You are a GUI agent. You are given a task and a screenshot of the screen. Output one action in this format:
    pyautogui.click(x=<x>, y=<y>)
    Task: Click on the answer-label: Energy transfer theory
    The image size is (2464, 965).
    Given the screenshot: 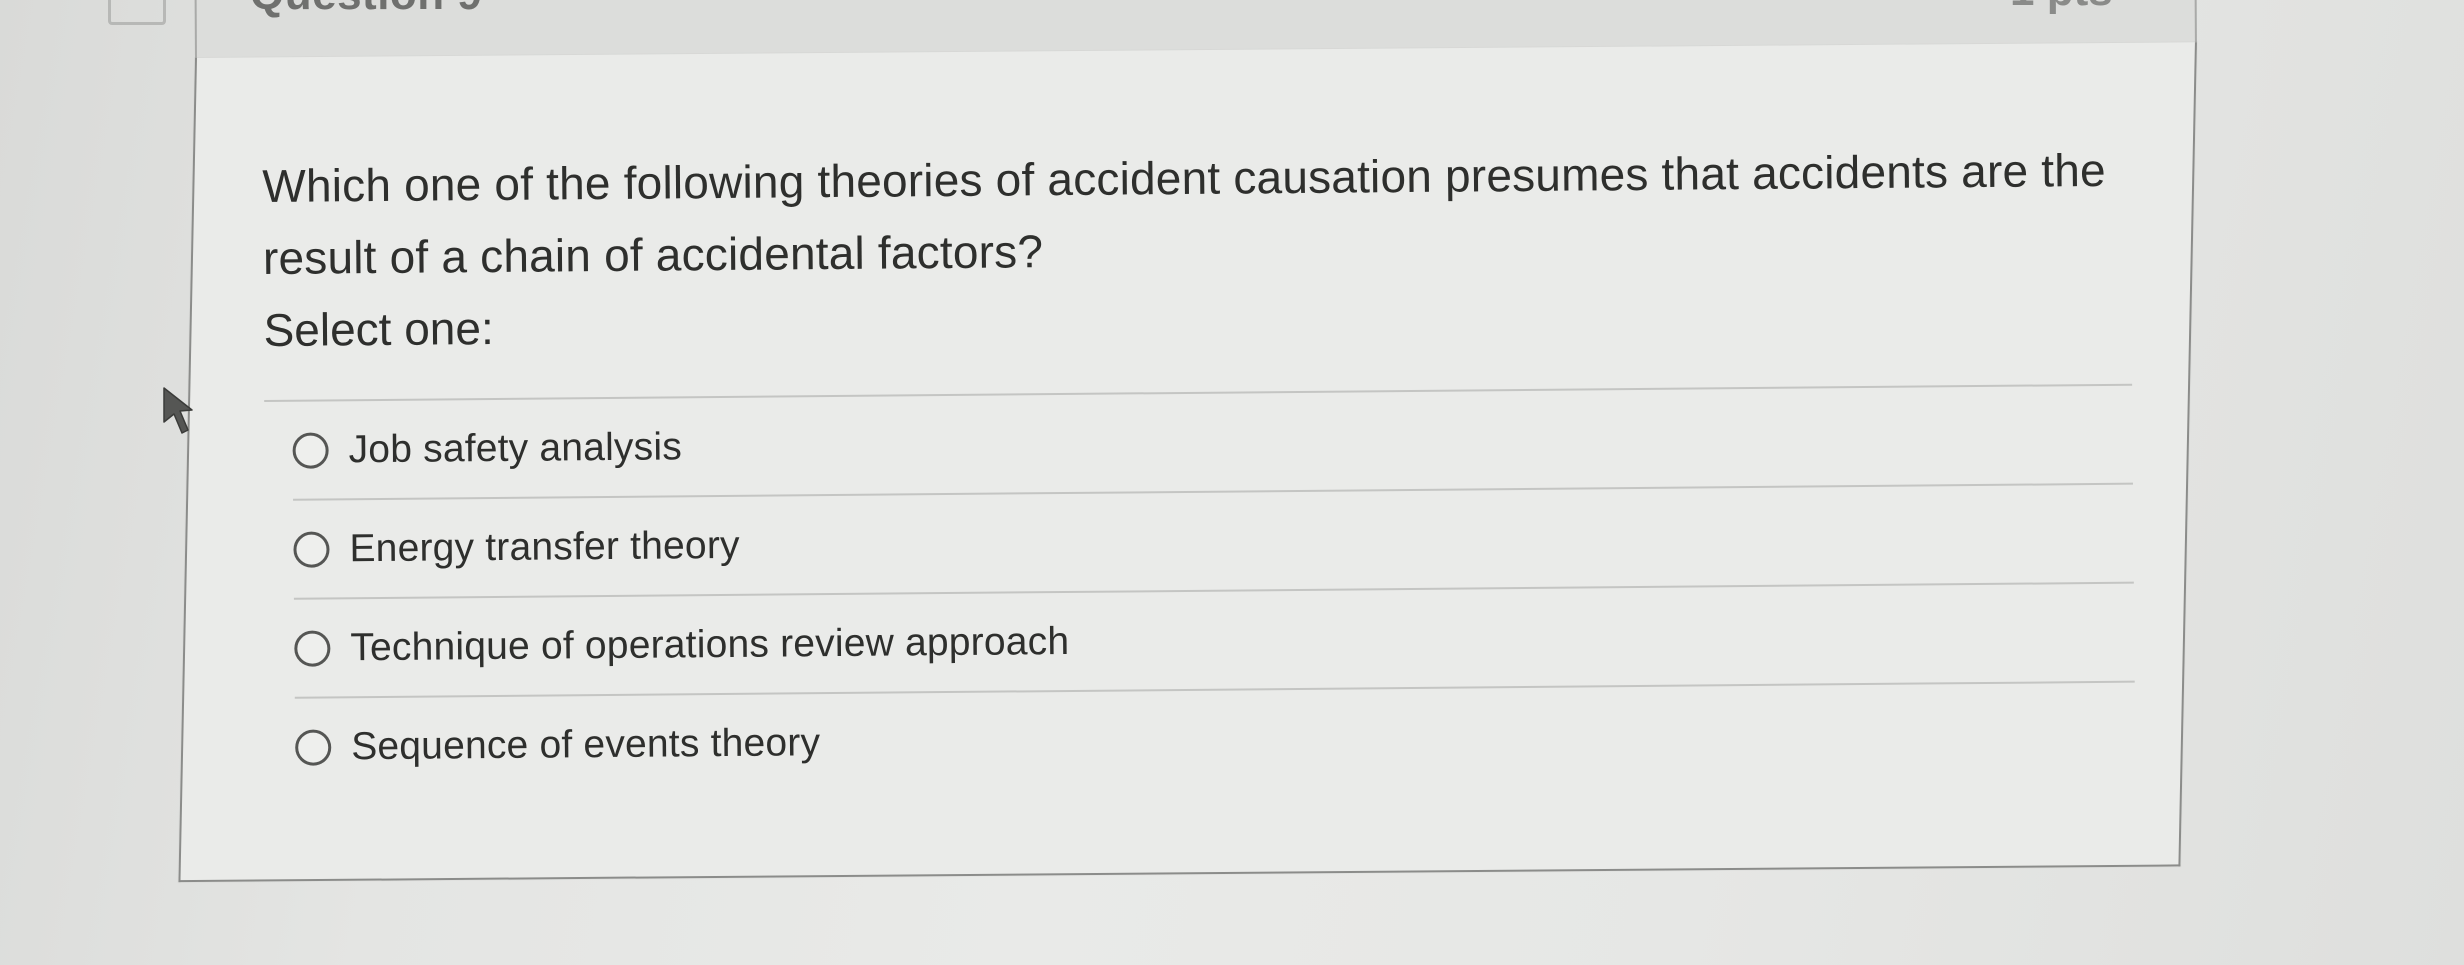 What is the action you would take?
    pyautogui.click(x=544, y=546)
    